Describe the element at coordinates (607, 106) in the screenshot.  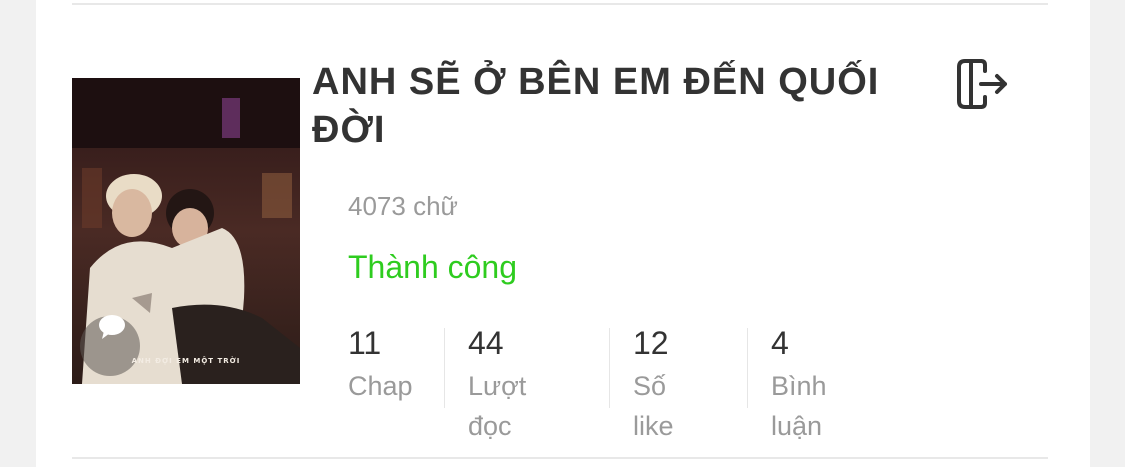
I see `story-title: ANH SẼ Ở BÊN EM ĐẾN QUỐI ĐỜI` at that location.